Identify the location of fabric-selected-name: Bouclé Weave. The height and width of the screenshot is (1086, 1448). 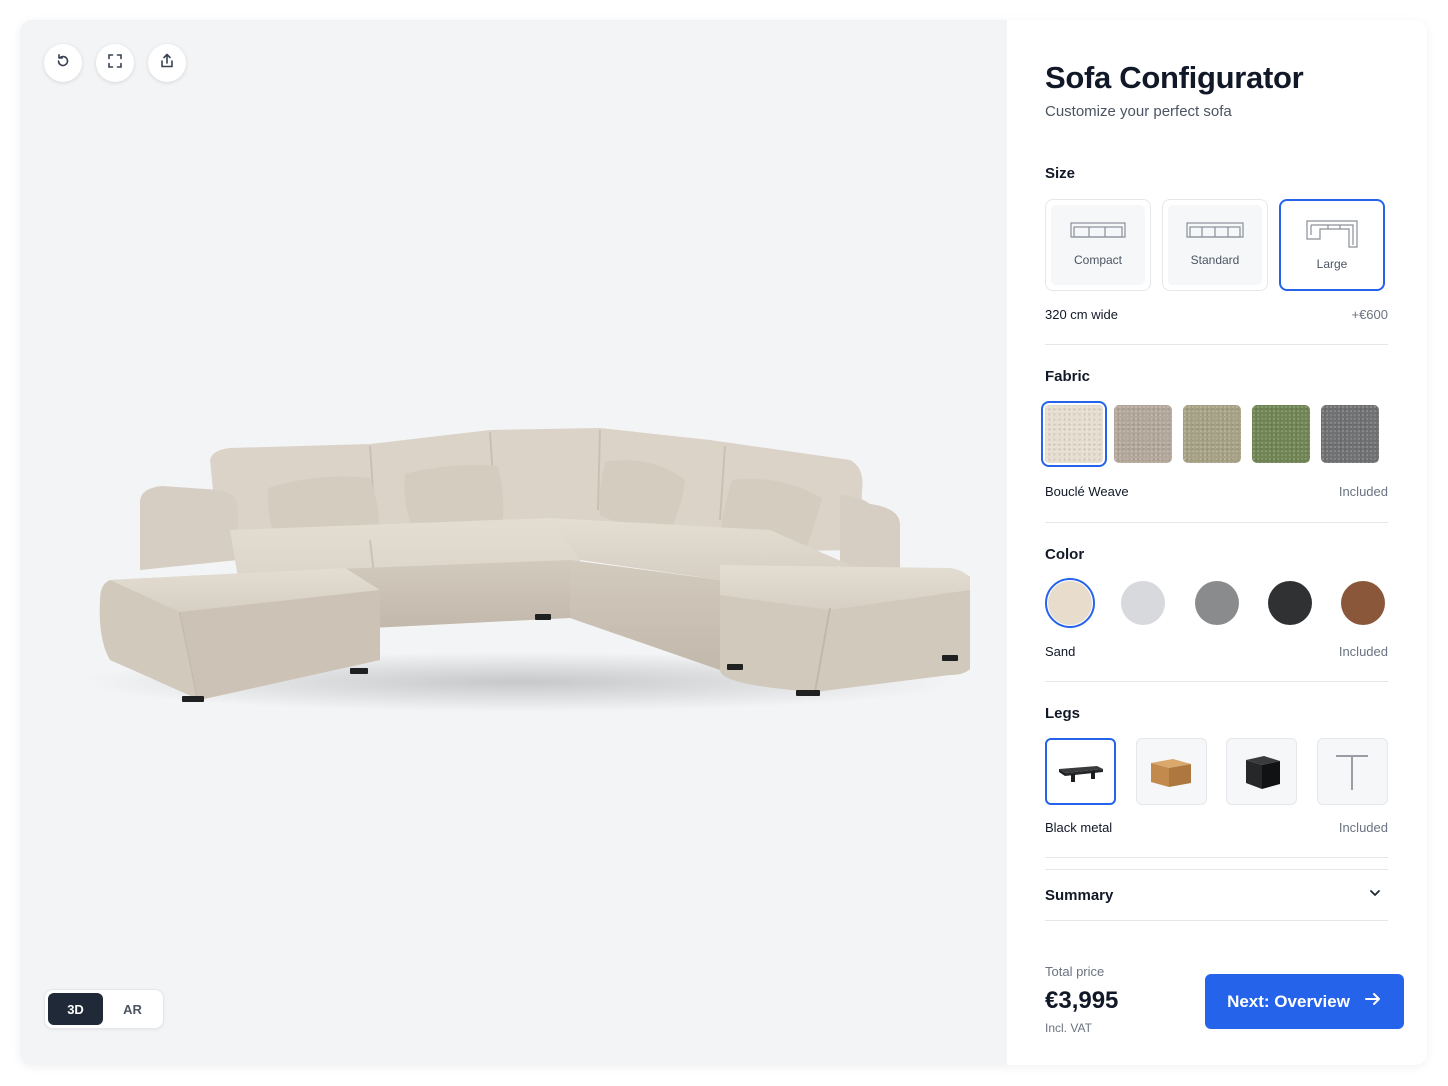
(1087, 491).